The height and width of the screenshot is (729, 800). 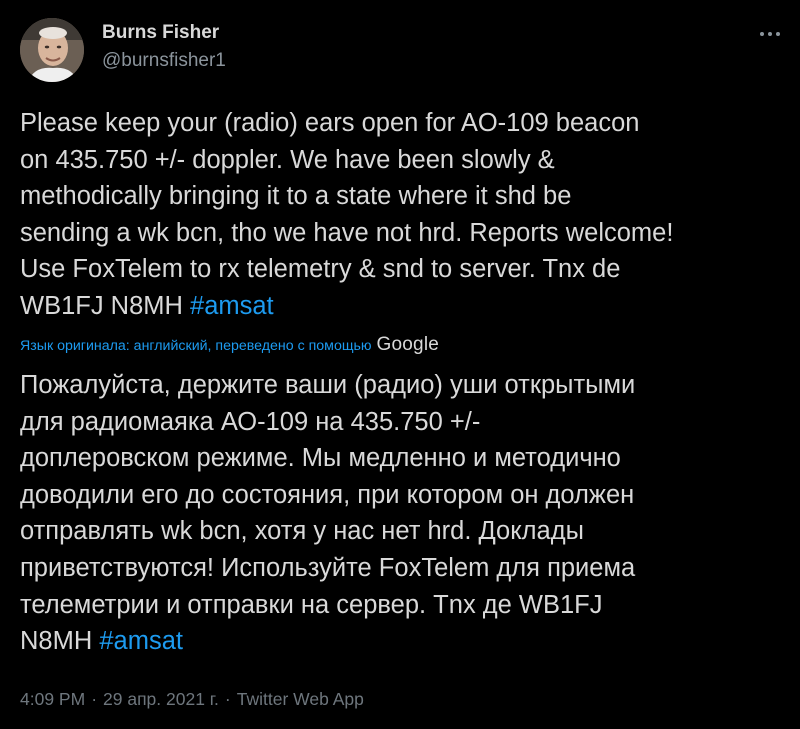 I want to click on tweet-text-line: WB1FJ N8MH, so click(x=105, y=305).